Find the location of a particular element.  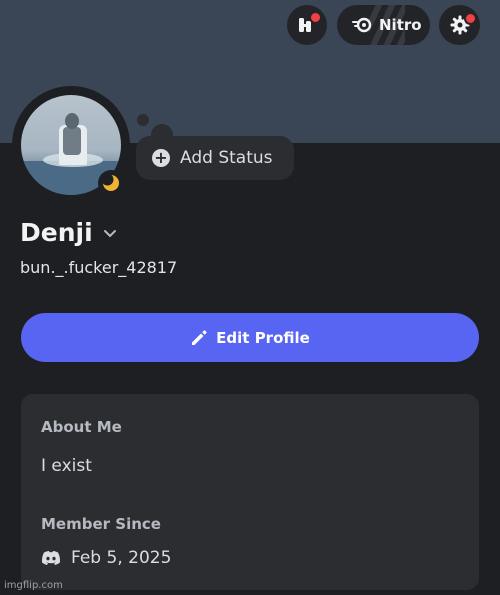

avatar-figure is located at coordinates (72, 141).